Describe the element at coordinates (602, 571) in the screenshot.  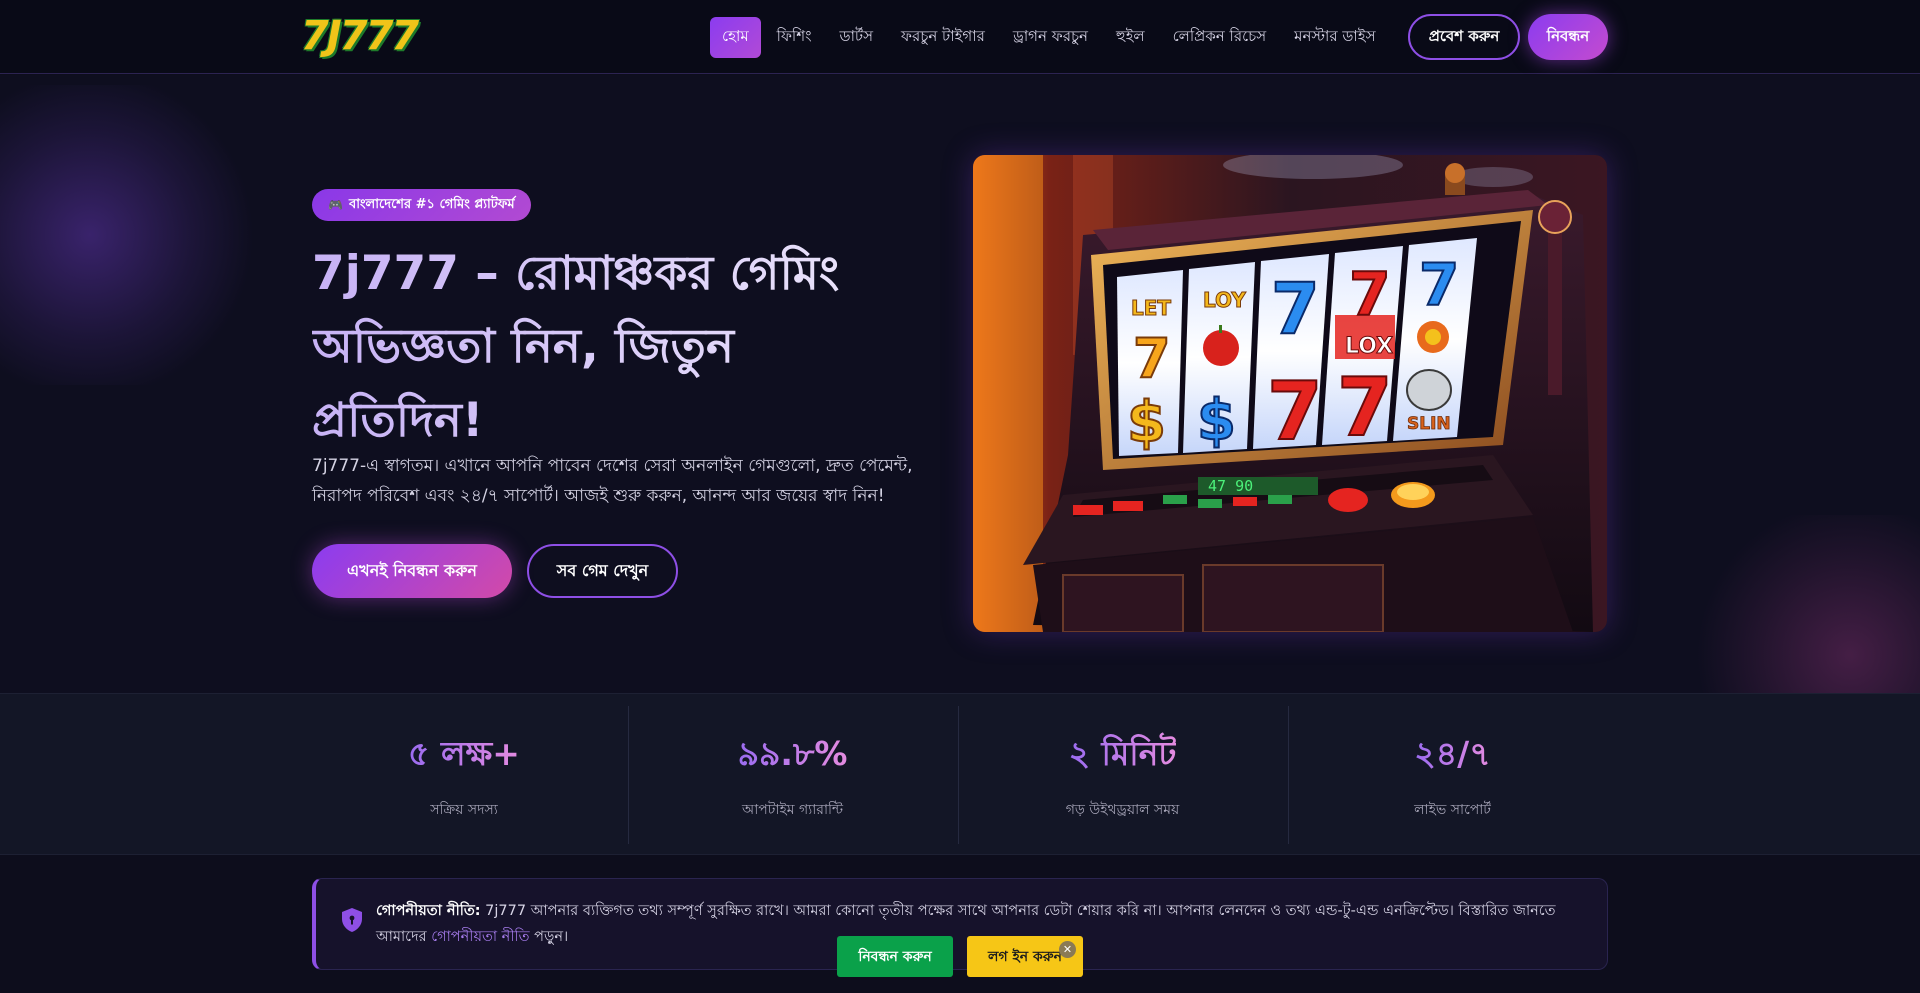
I see `view-all-games-button: সব গেম দেখুন` at that location.